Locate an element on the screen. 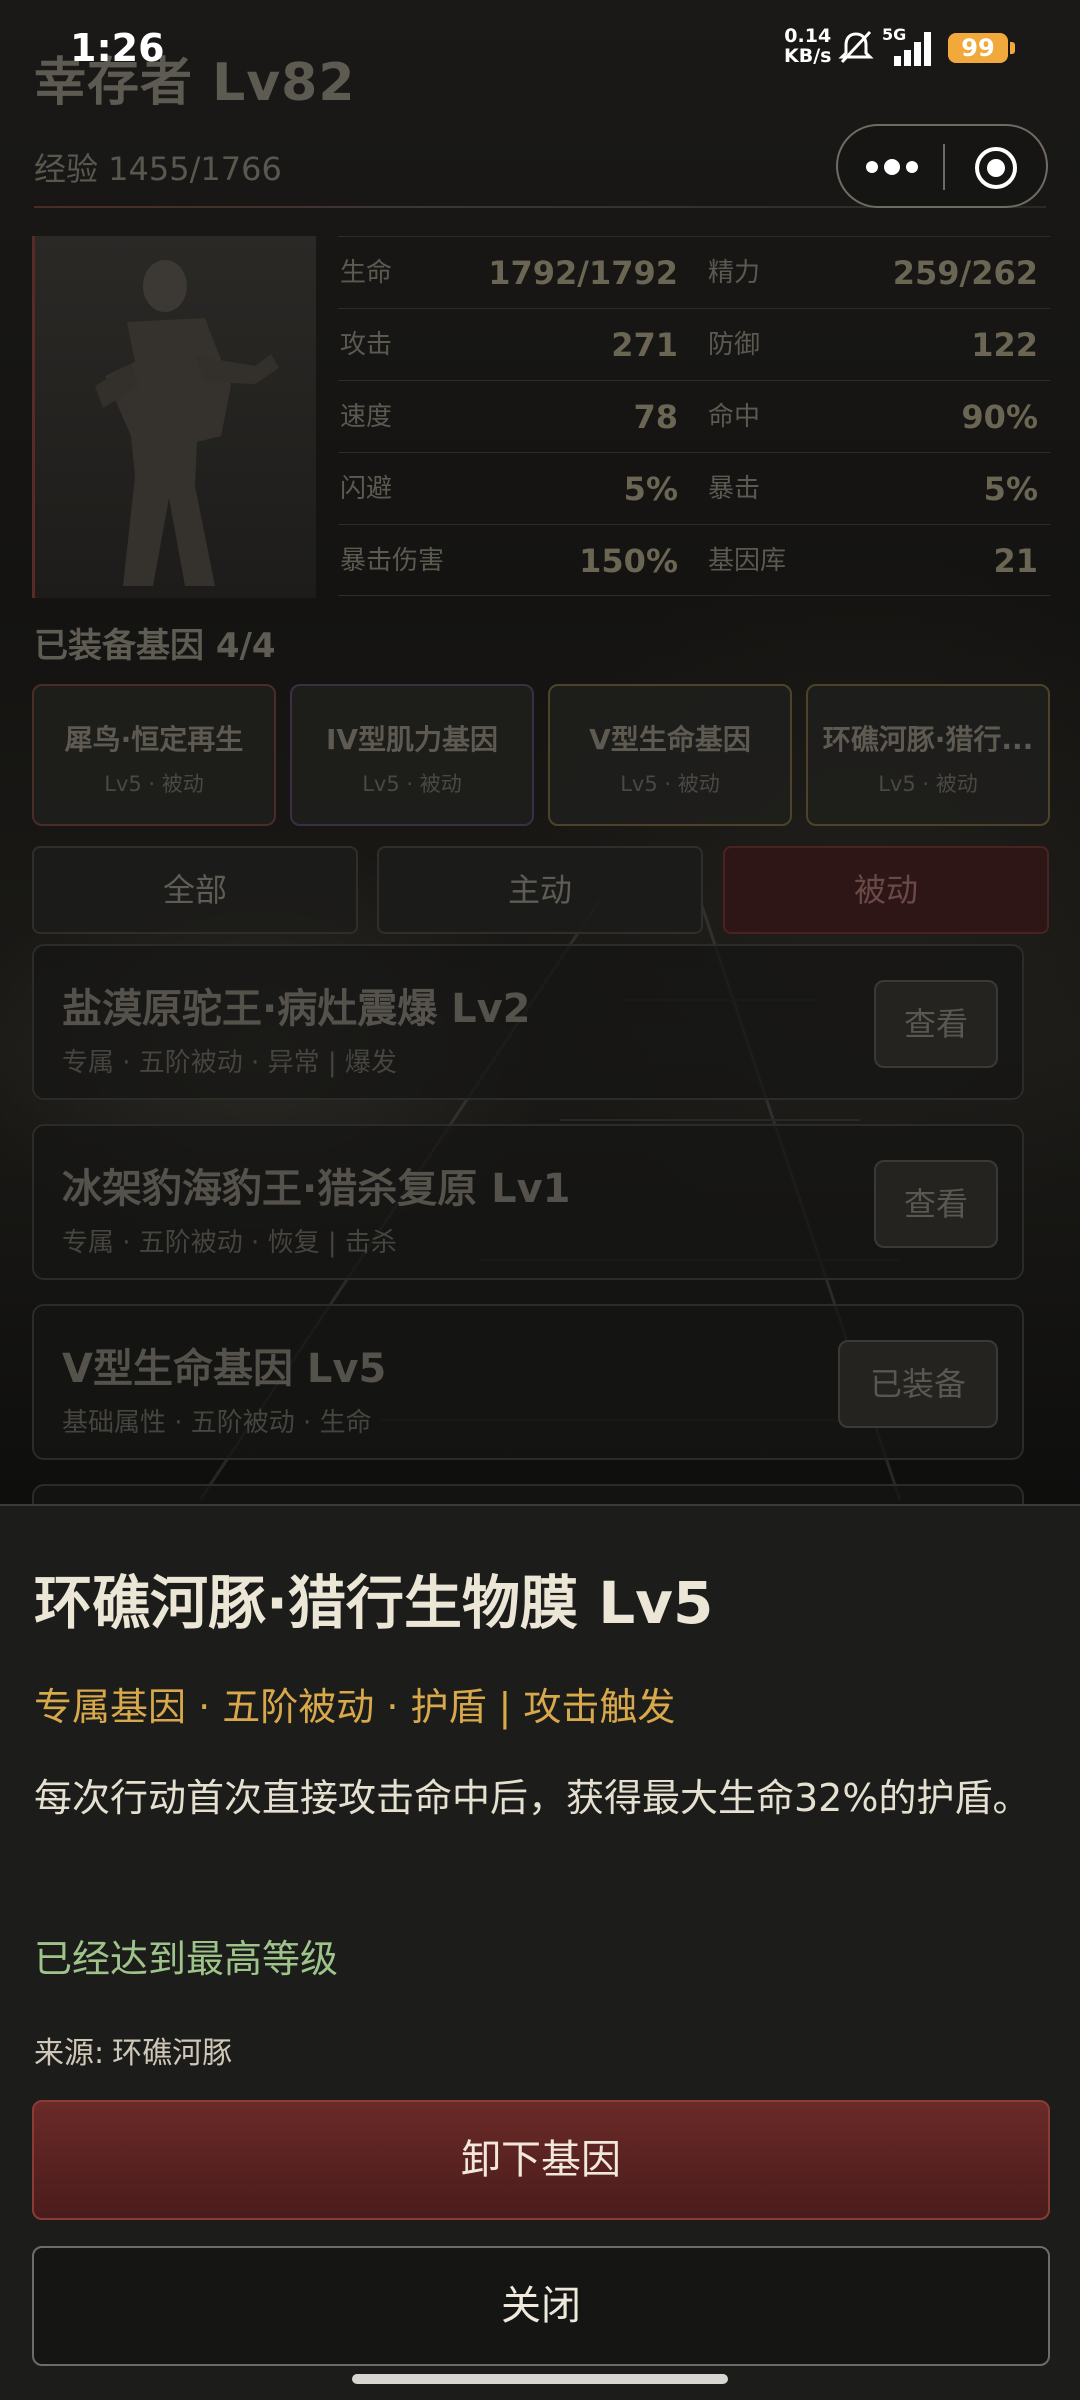 The height and width of the screenshot is (2400, 1080). stat-value: 259/262 is located at coordinates (965, 273).